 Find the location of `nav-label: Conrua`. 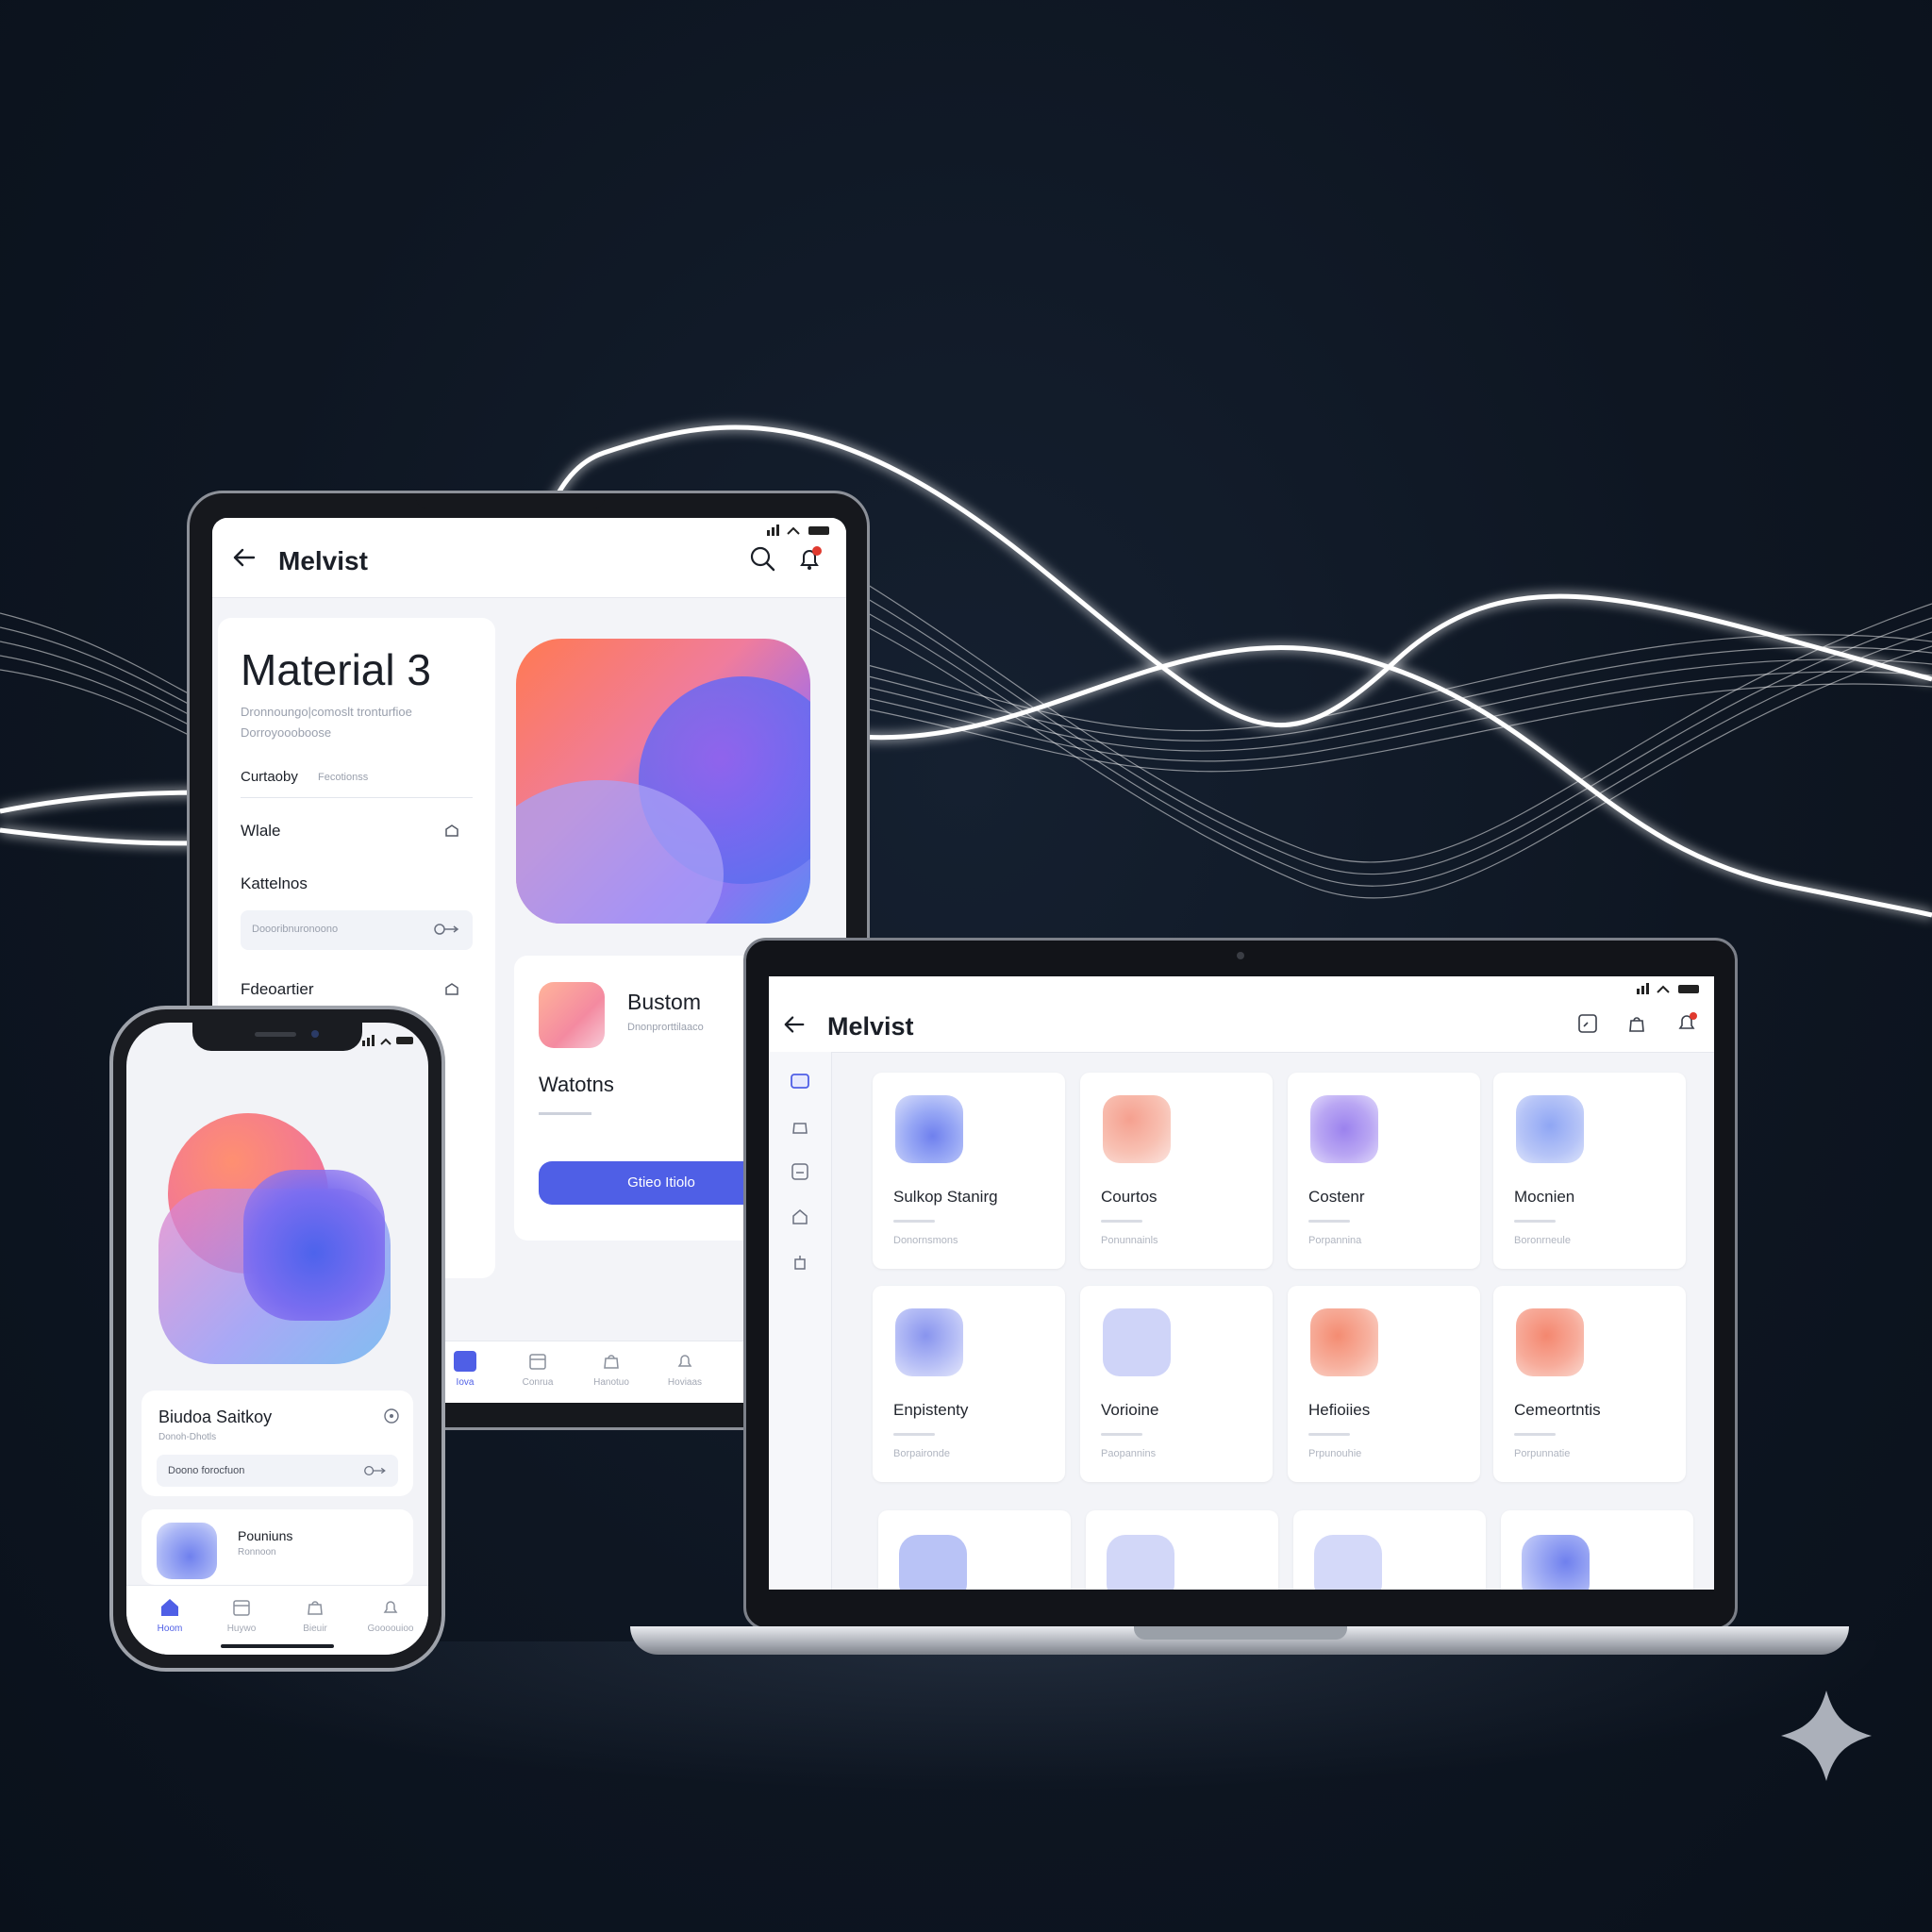

nav-label: Conrua is located at coordinates (538, 1383).